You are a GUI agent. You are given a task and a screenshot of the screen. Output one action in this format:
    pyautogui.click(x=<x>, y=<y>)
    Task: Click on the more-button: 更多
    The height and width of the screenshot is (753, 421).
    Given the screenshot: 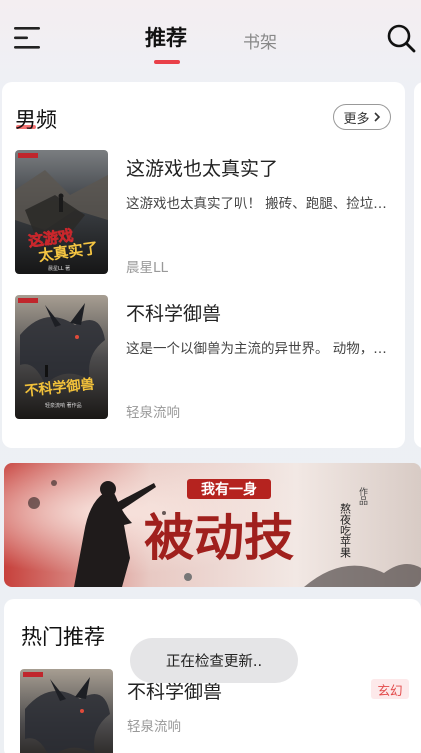 What is the action you would take?
    pyautogui.click(x=362, y=117)
    